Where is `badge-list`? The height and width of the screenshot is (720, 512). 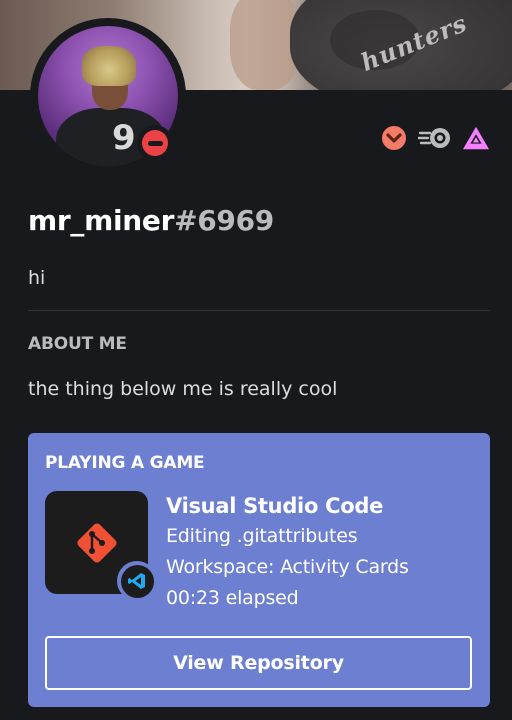
badge-list is located at coordinates (435, 138).